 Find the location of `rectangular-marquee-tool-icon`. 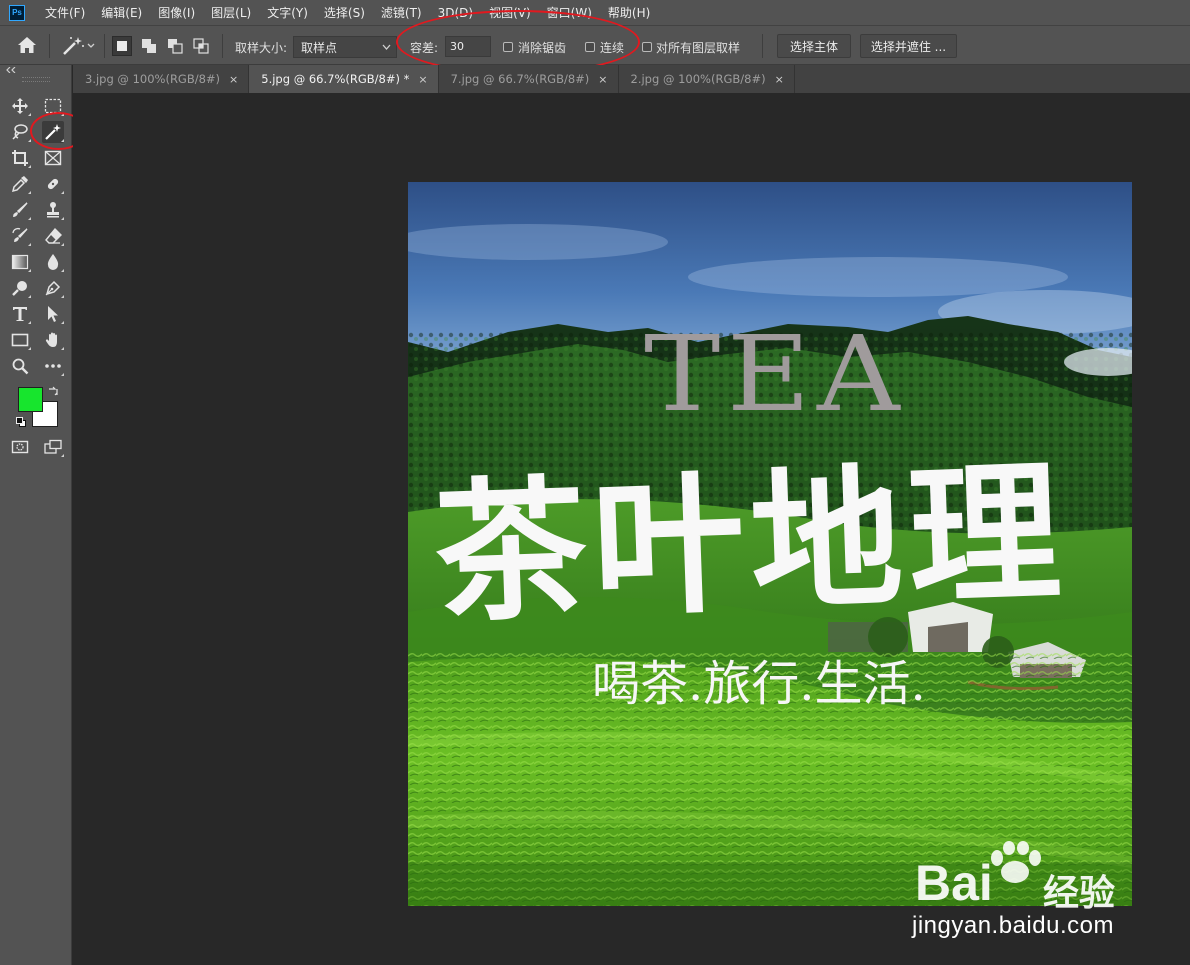

rectangular-marquee-tool-icon is located at coordinates (53, 106).